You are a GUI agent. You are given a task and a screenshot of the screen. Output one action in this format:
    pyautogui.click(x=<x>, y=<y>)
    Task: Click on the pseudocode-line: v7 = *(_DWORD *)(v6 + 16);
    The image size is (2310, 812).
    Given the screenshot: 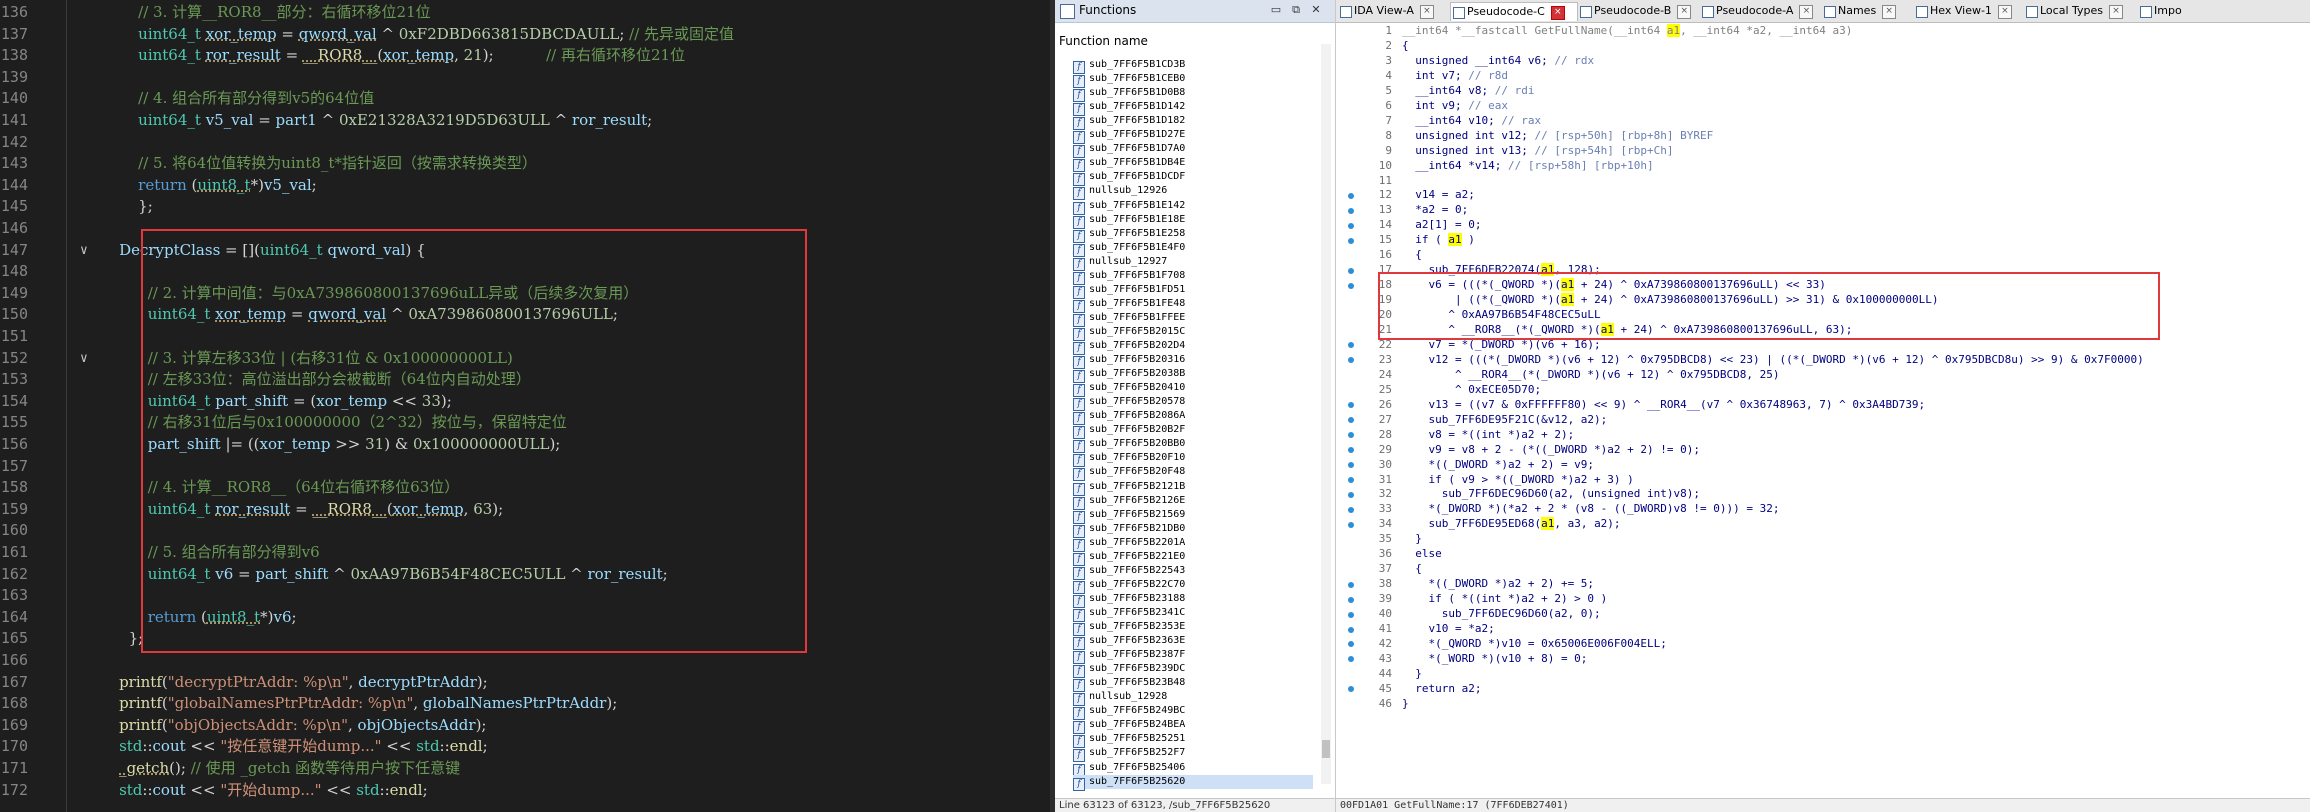 What is the action you would take?
    pyautogui.click(x=1501, y=345)
    